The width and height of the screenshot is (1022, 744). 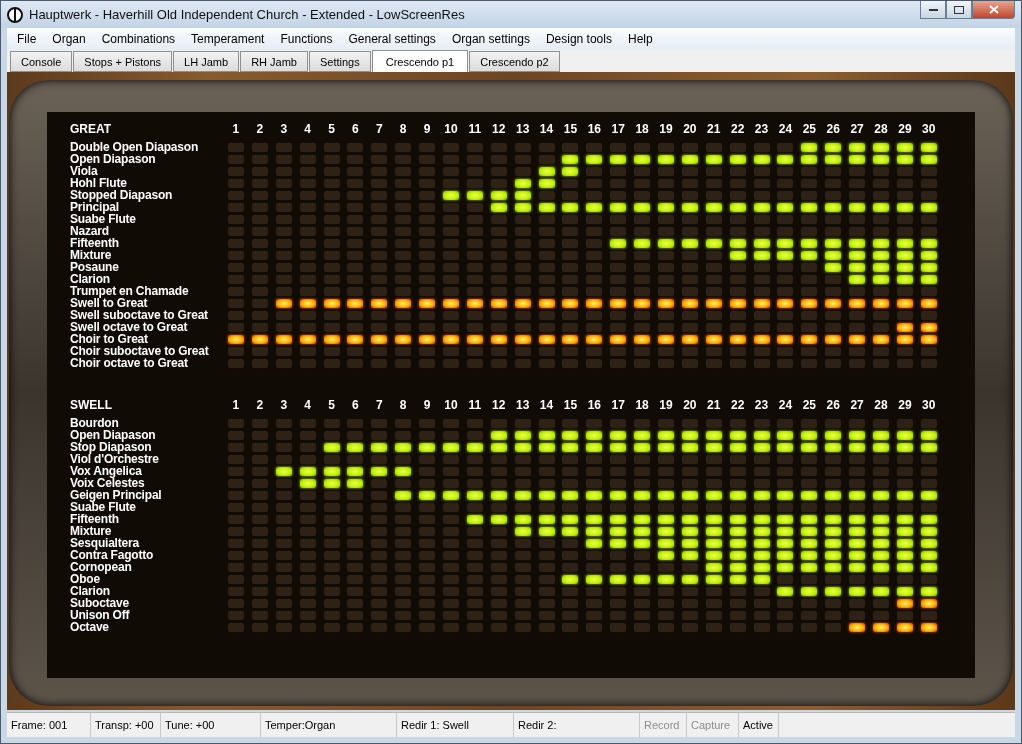 What do you see at coordinates (103, 507) in the screenshot?
I see `stop-name: Suabe Flute` at bounding box center [103, 507].